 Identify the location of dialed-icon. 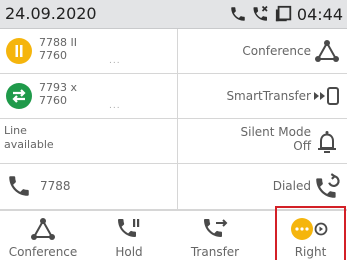
(327, 189).